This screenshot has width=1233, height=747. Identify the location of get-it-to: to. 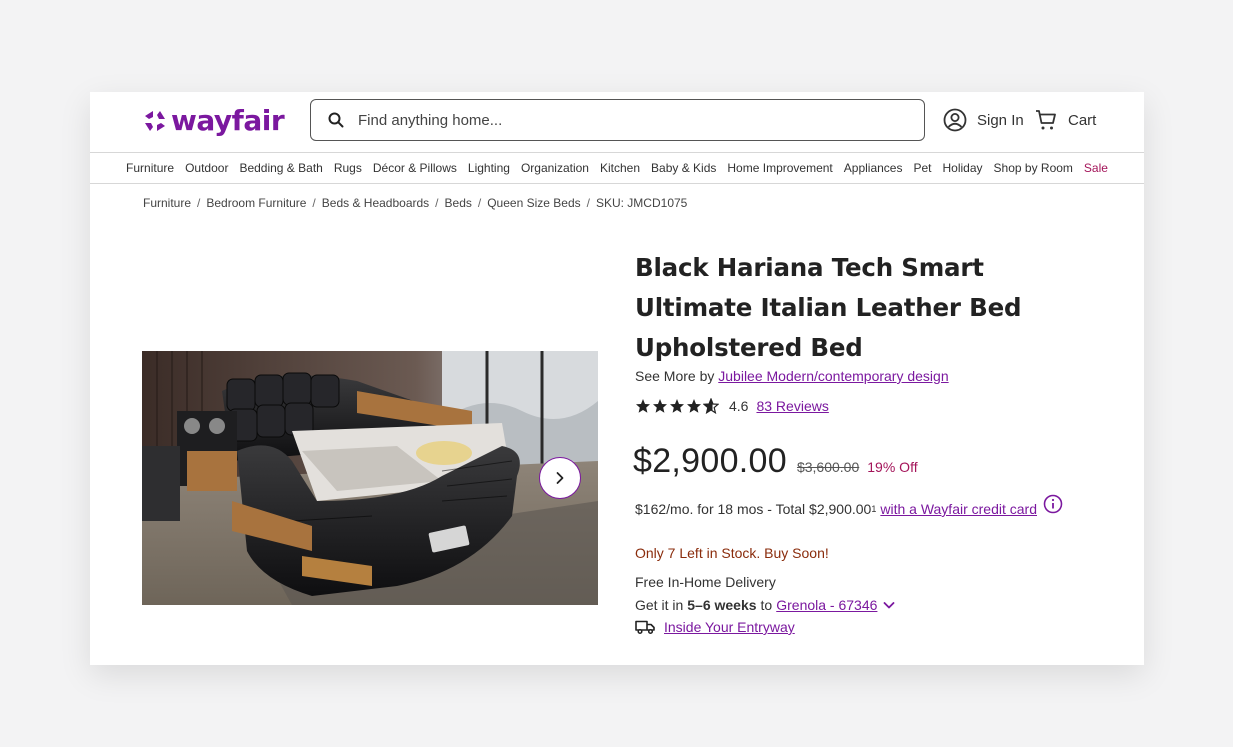
(766, 605).